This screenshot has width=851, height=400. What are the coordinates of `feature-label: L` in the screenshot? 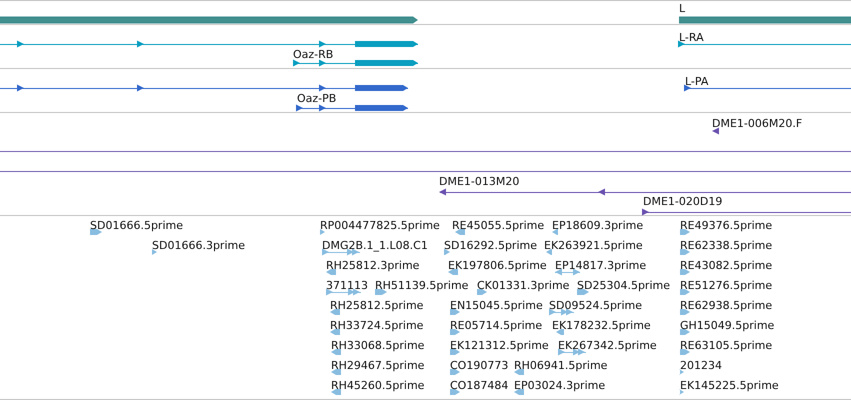 It's located at (682, 8).